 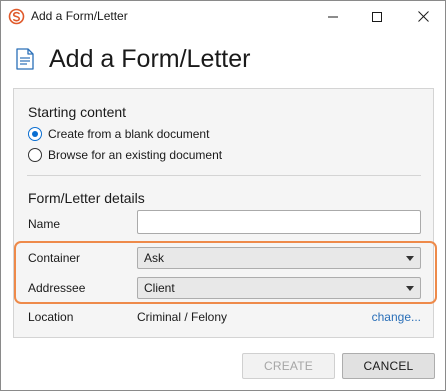 What do you see at coordinates (35, 155) in the screenshot?
I see `radio-button` at bounding box center [35, 155].